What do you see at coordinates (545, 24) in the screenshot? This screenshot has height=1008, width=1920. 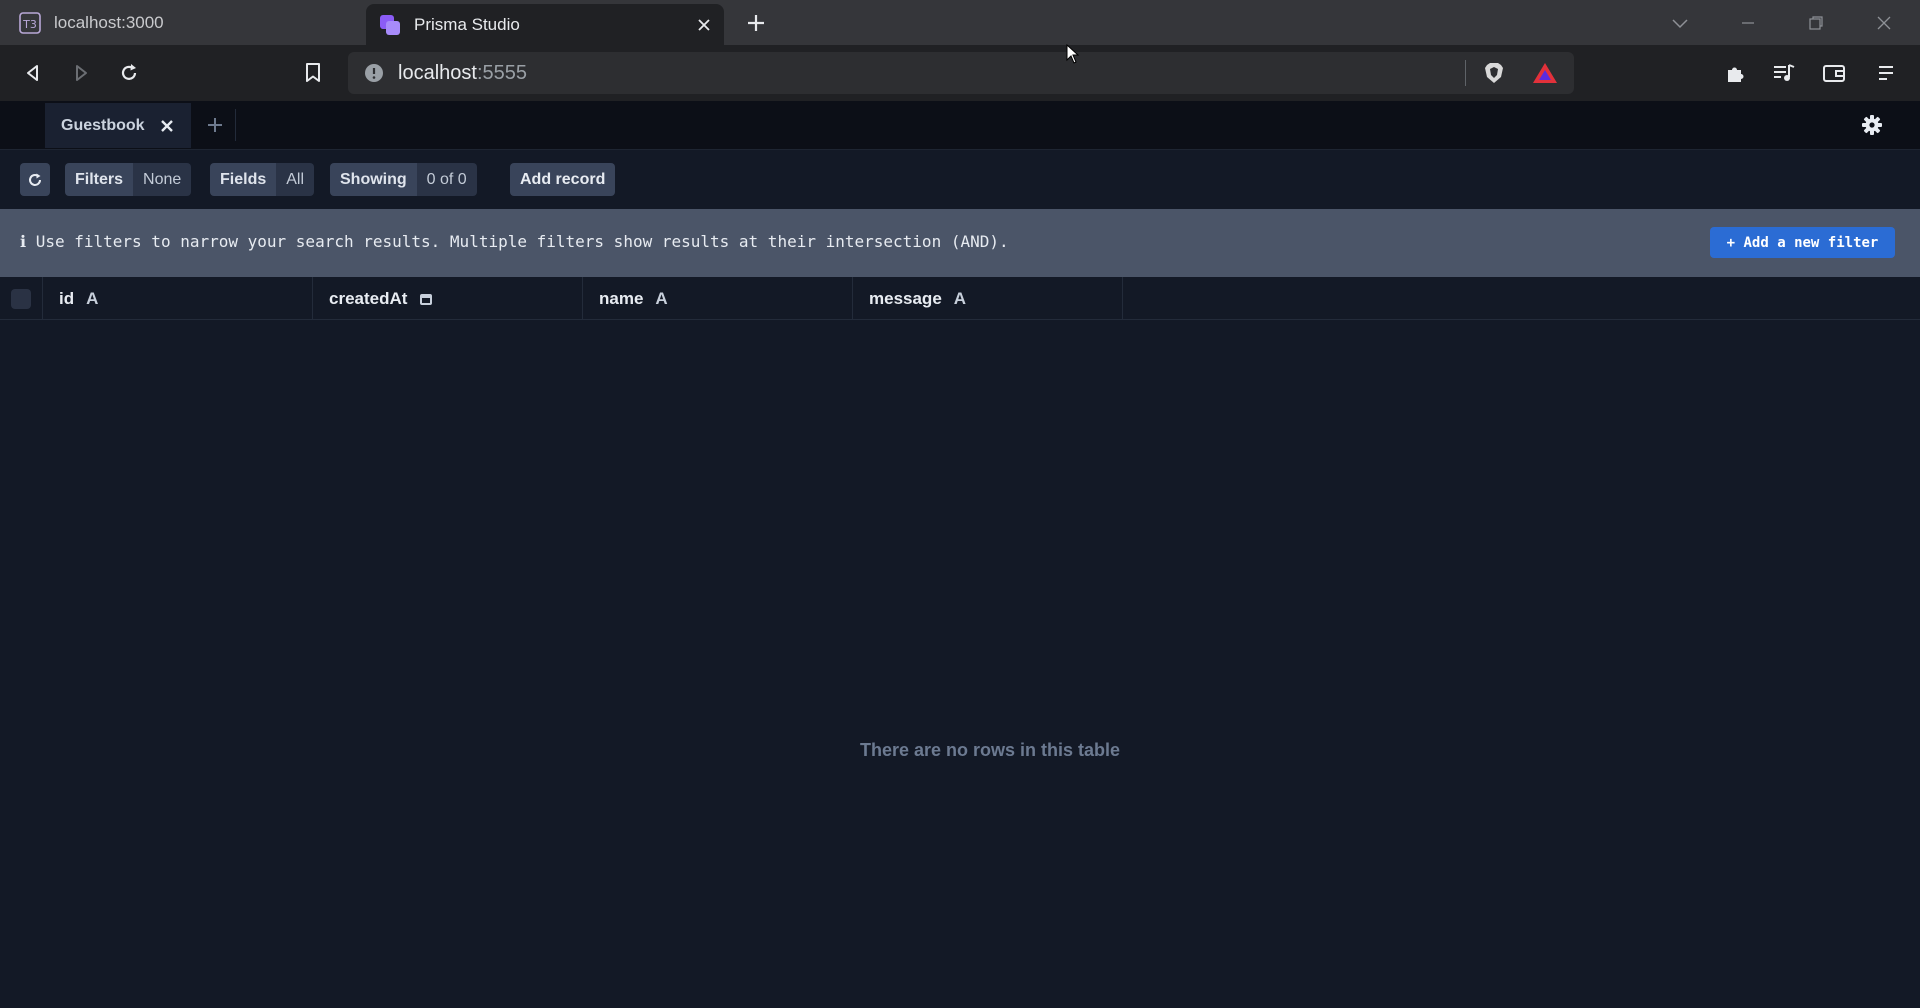 I see `browser-tab-prisma-studio: Prisma Studio` at bounding box center [545, 24].